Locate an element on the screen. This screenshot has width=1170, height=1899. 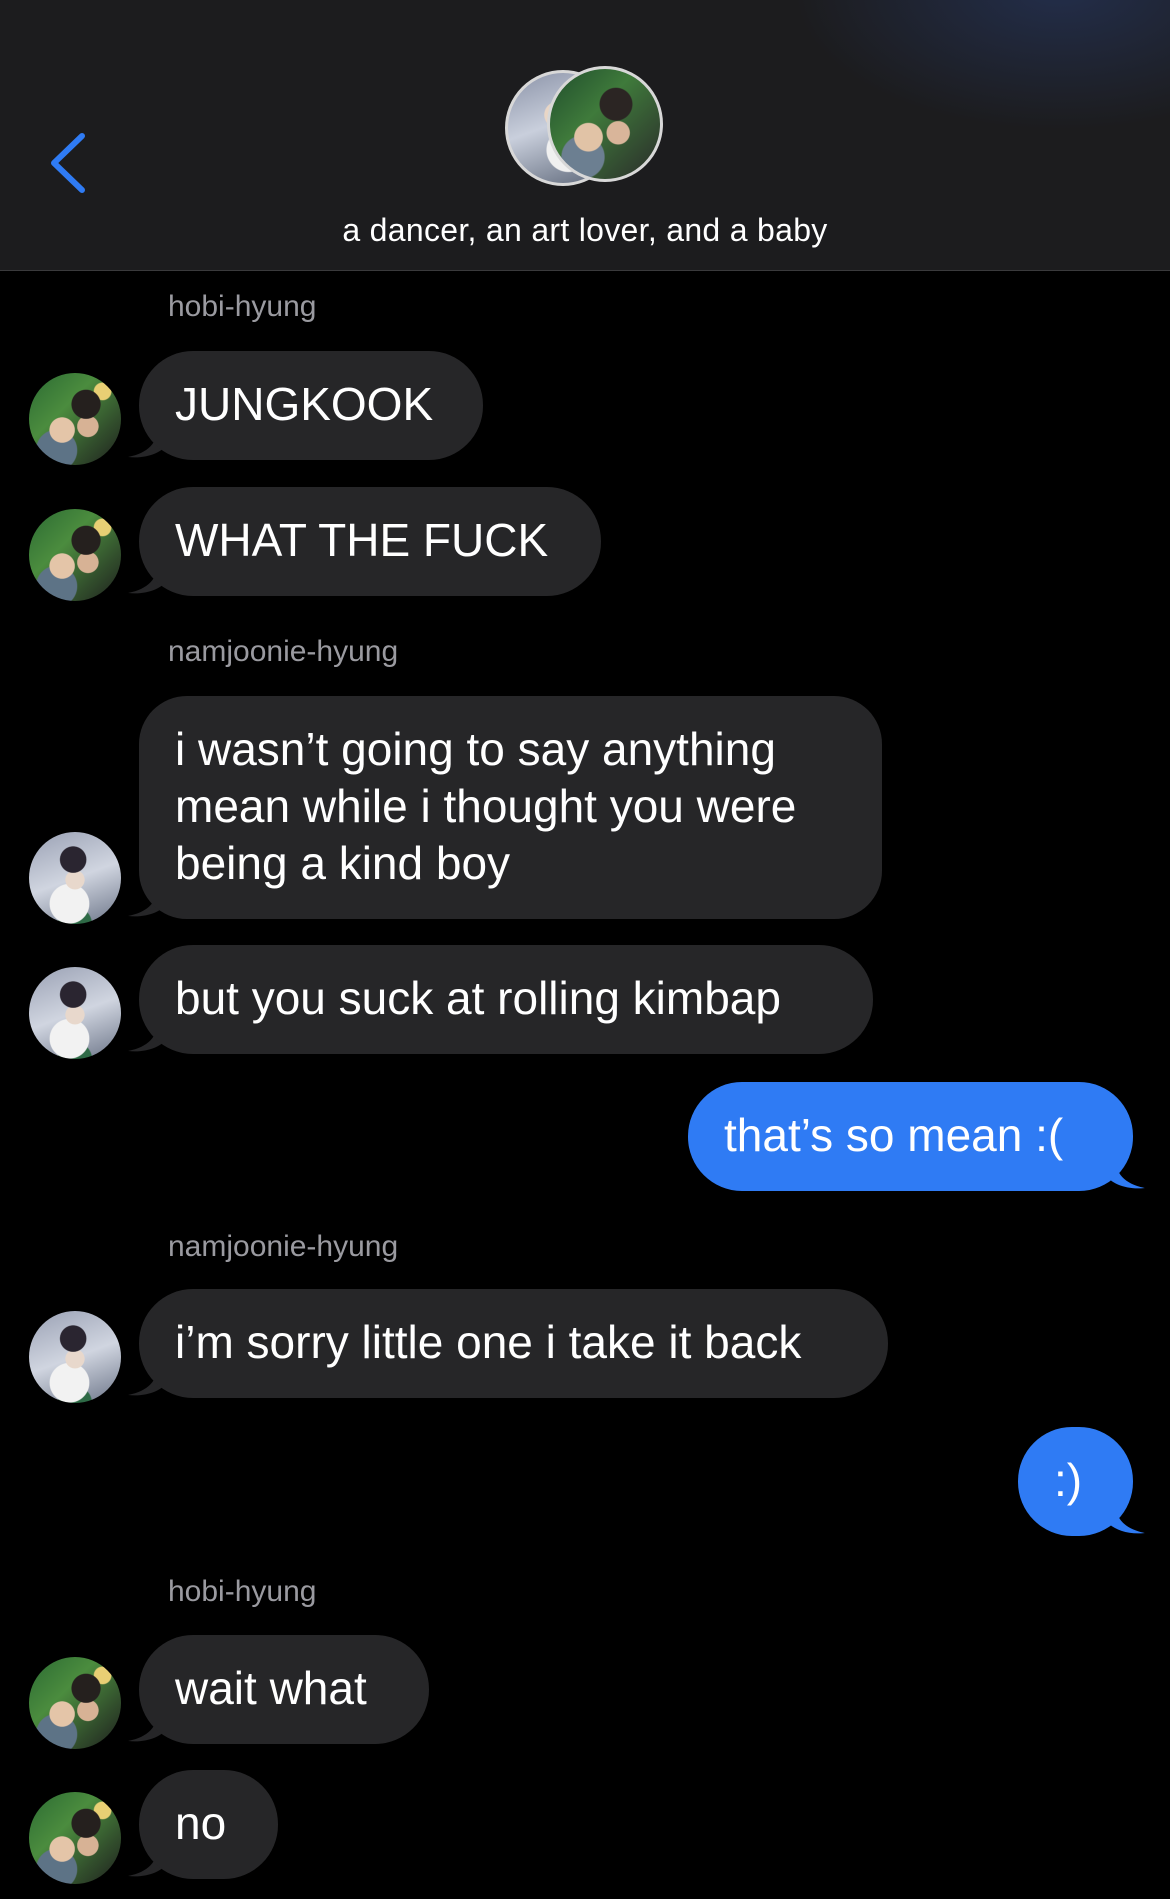
message-bubble: JUNGKOOK is located at coordinates (311, 405).